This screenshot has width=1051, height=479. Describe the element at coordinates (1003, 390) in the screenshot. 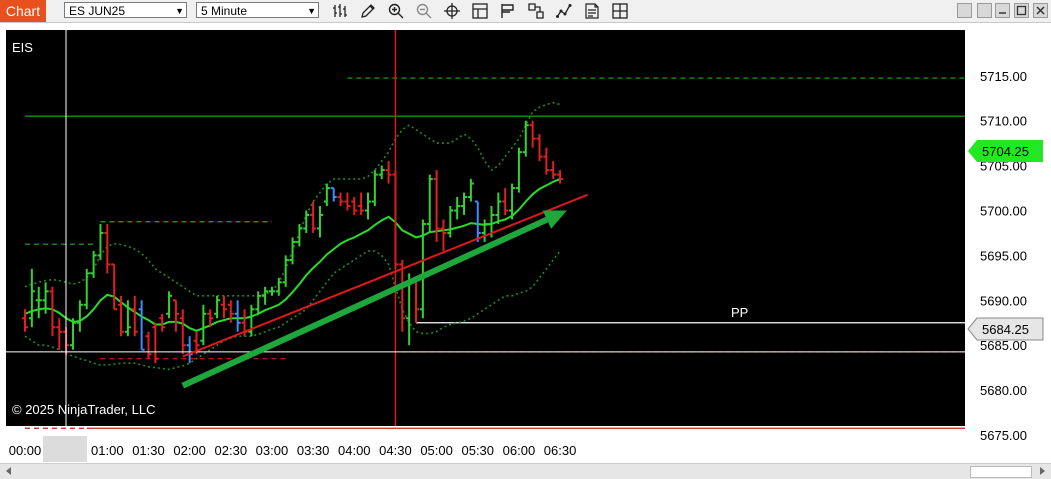

I see `price-tick-label: 5680.00` at that location.